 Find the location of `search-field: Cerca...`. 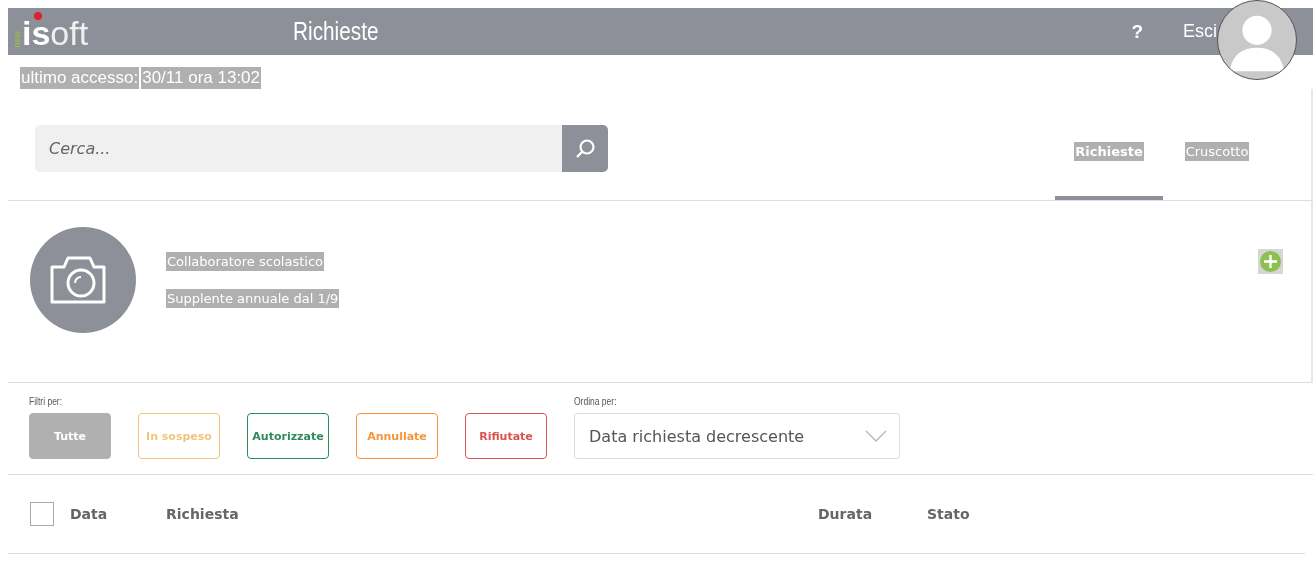

search-field: Cerca... is located at coordinates (298, 148).